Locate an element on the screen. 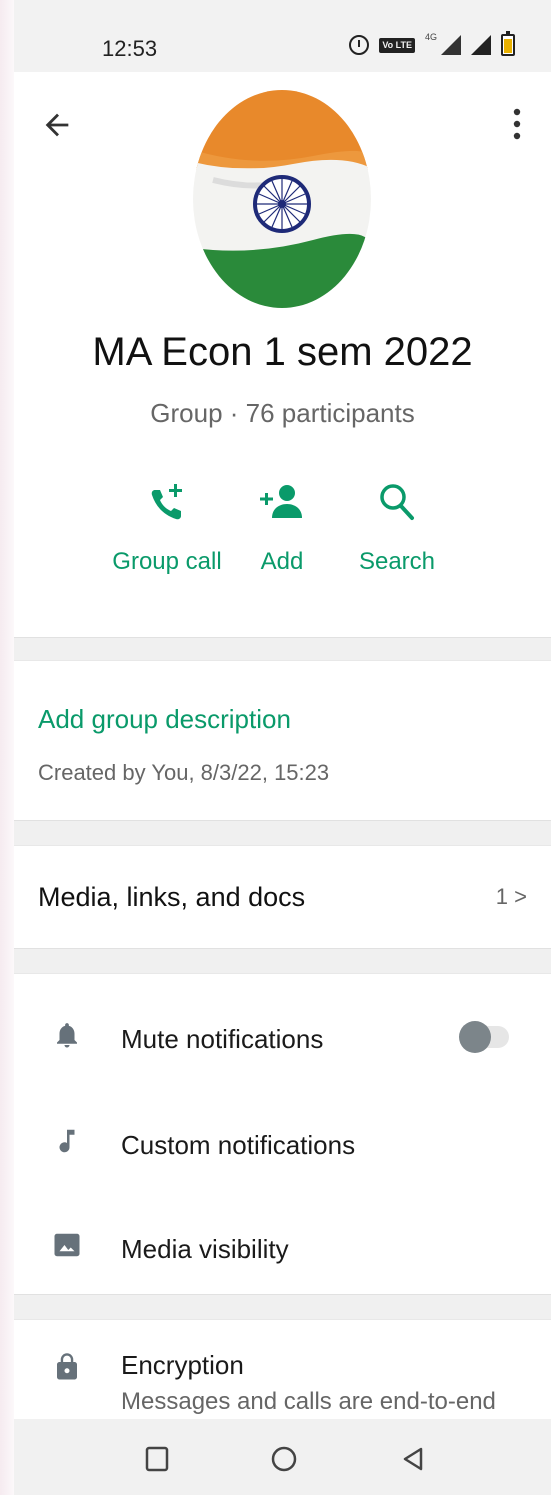 The width and height of the screenshot is (551, 1495). chevron-right-icon: > is located at coordinates (520, 896).